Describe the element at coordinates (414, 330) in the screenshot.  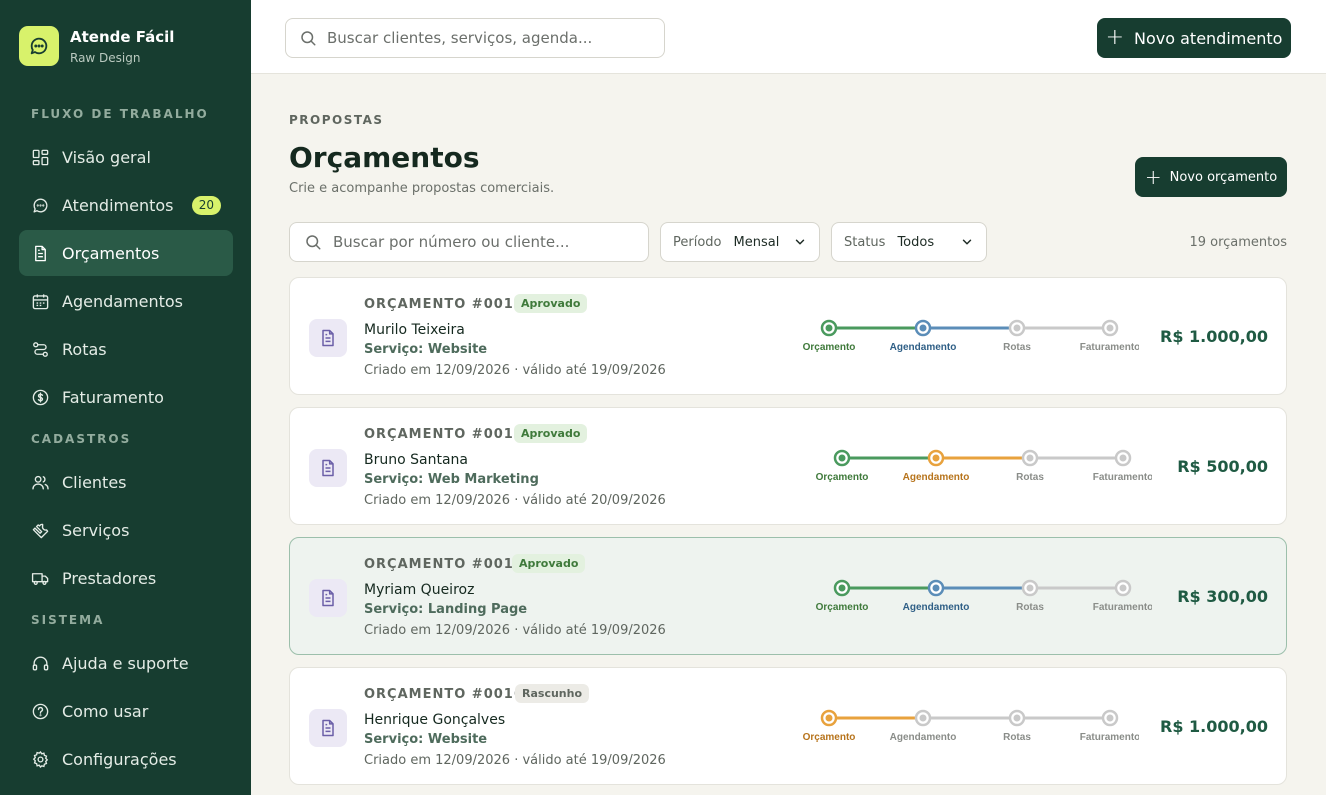
I see `client-name: Murilo Teixeira` at that location.